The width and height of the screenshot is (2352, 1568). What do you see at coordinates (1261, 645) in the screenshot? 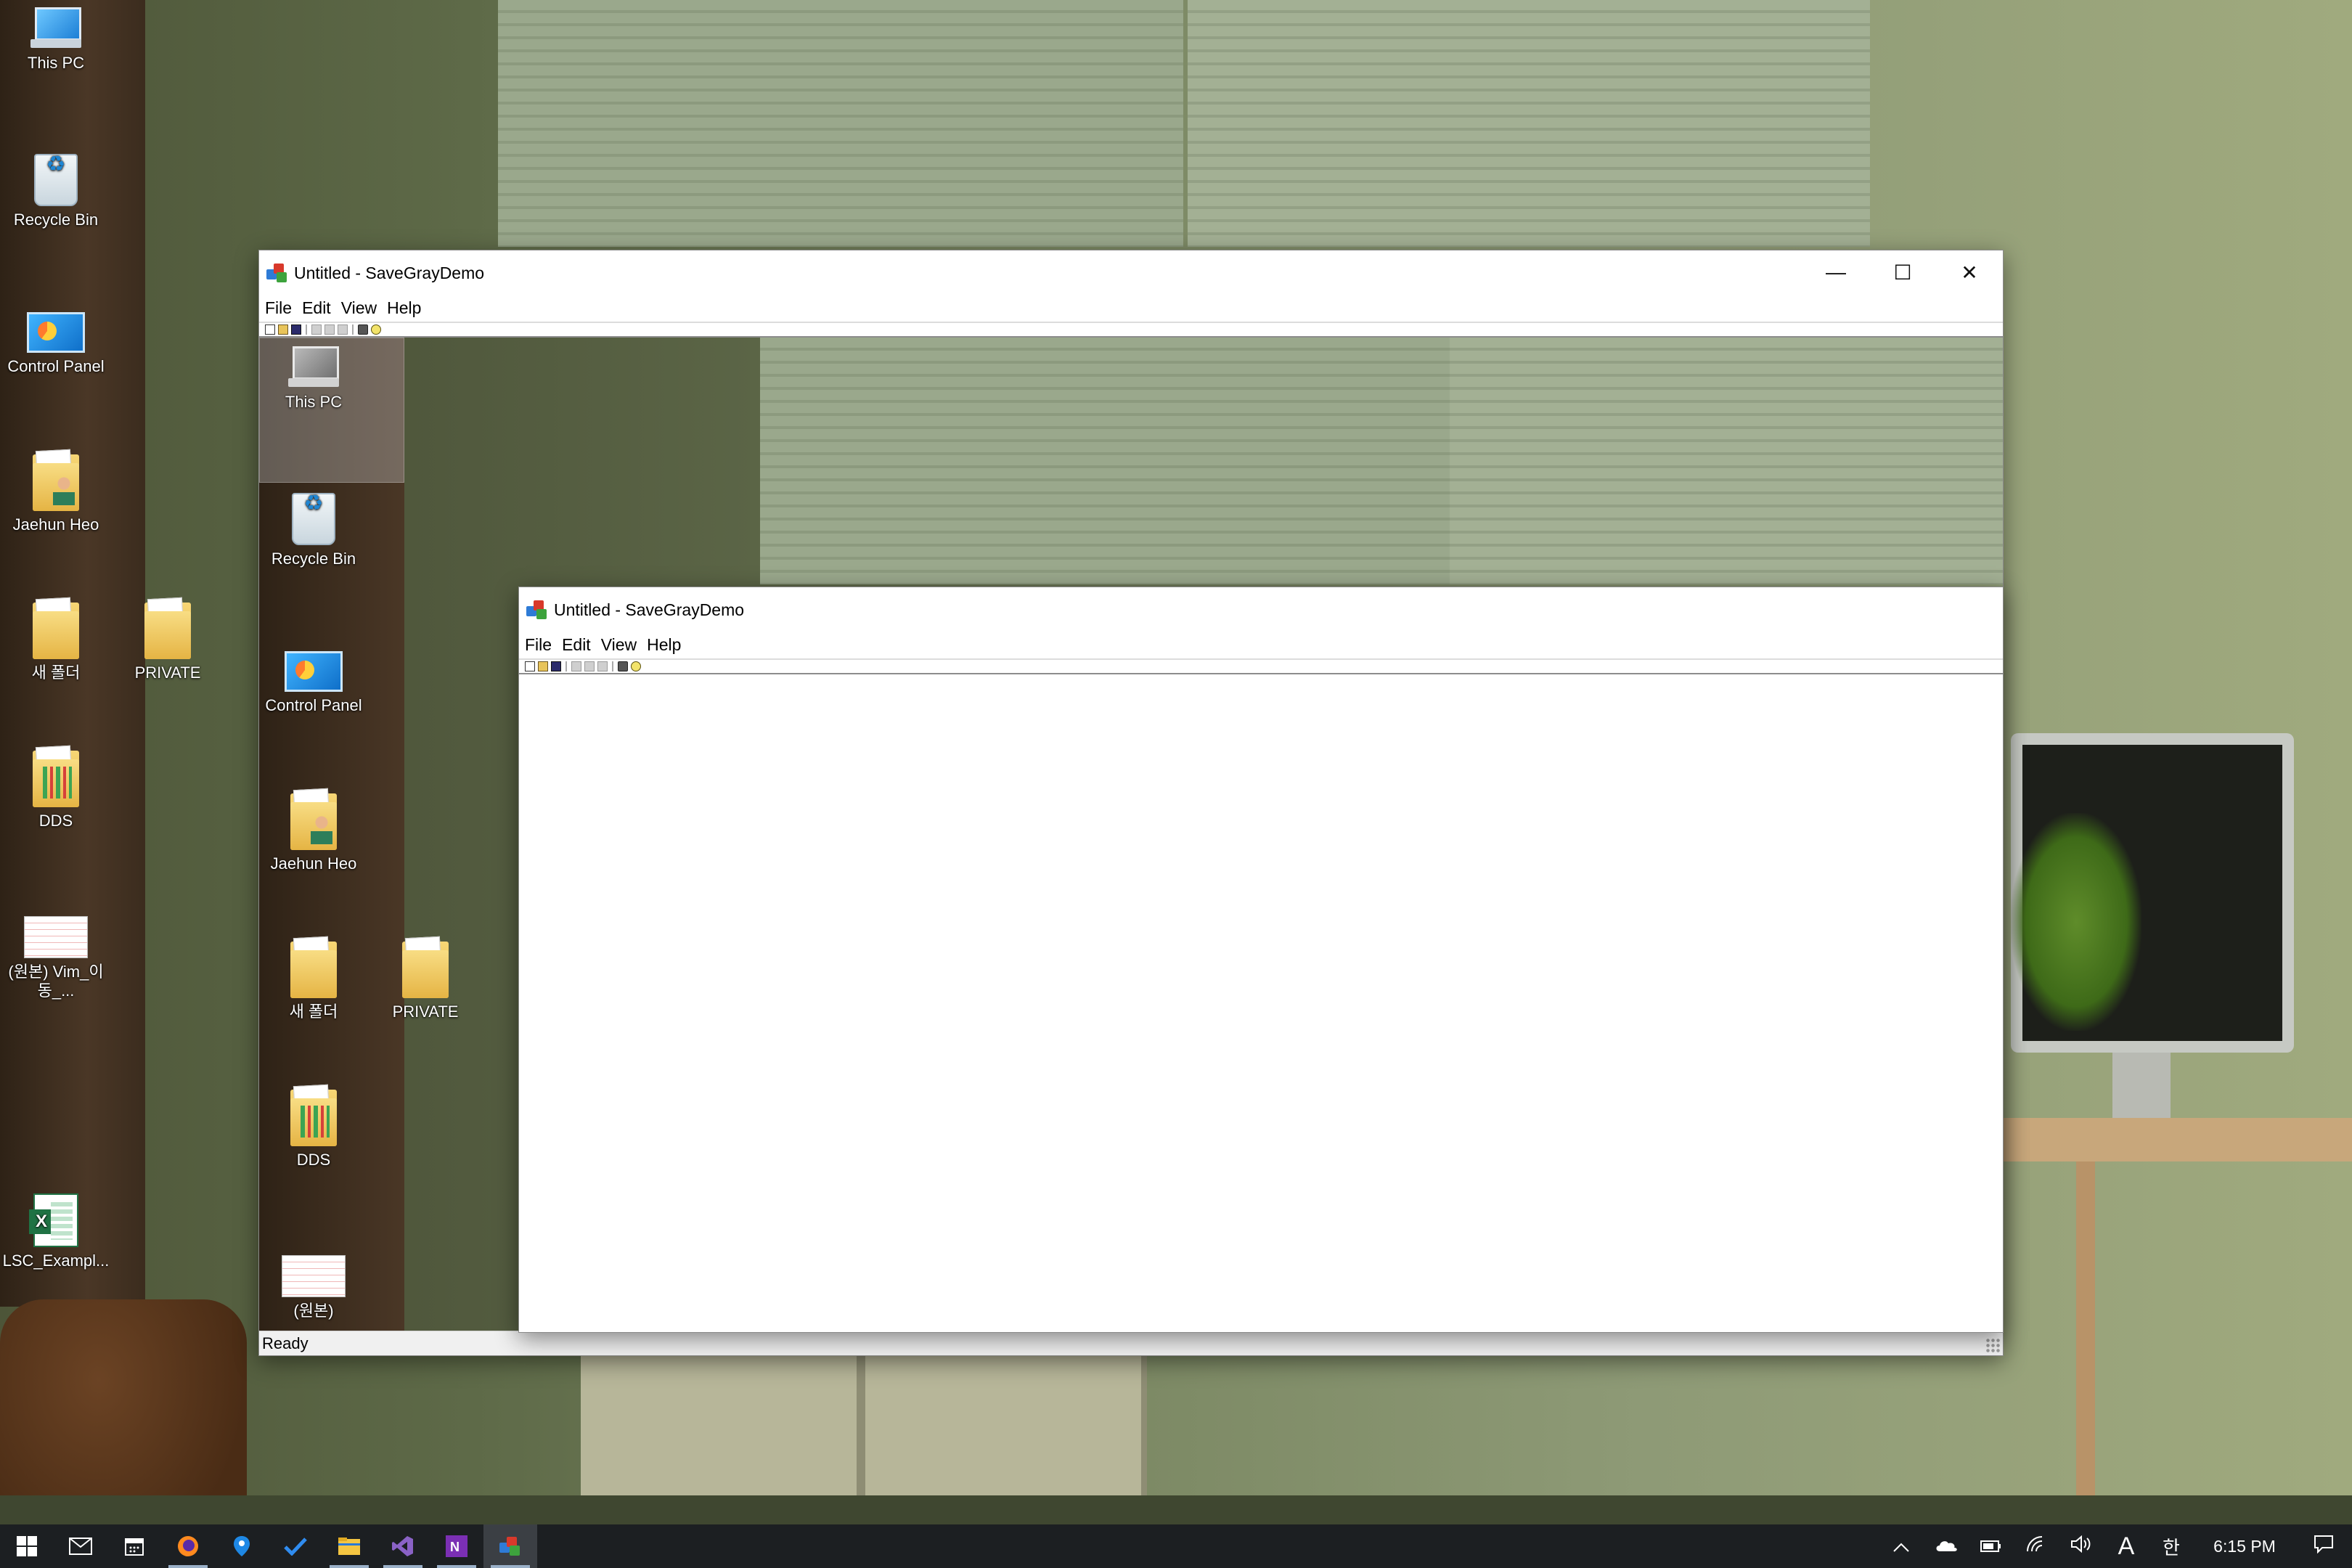
I see `menu-bar: File Edit View Help` at bounding box center [1261, 645].